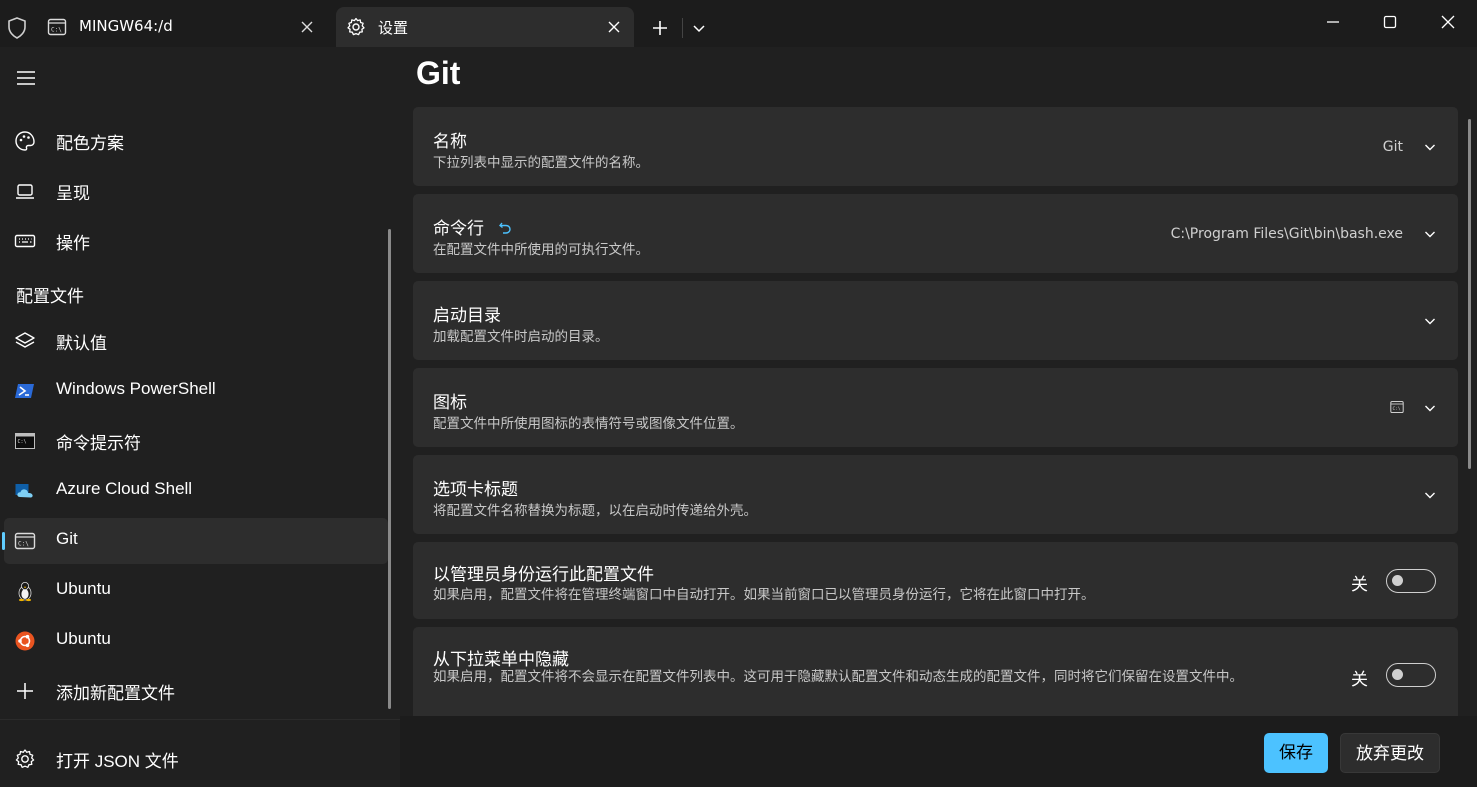  What do you see at coordinates (196, 241) in the screenshot?
I see `sidebar-item-actions: 操作` at bounding box center [196, 241].